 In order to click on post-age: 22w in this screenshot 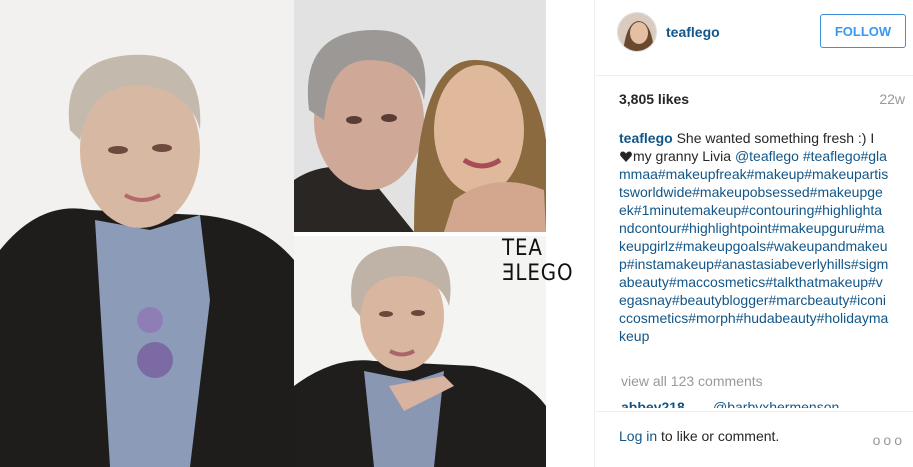, I will do `click(892, 99)`.